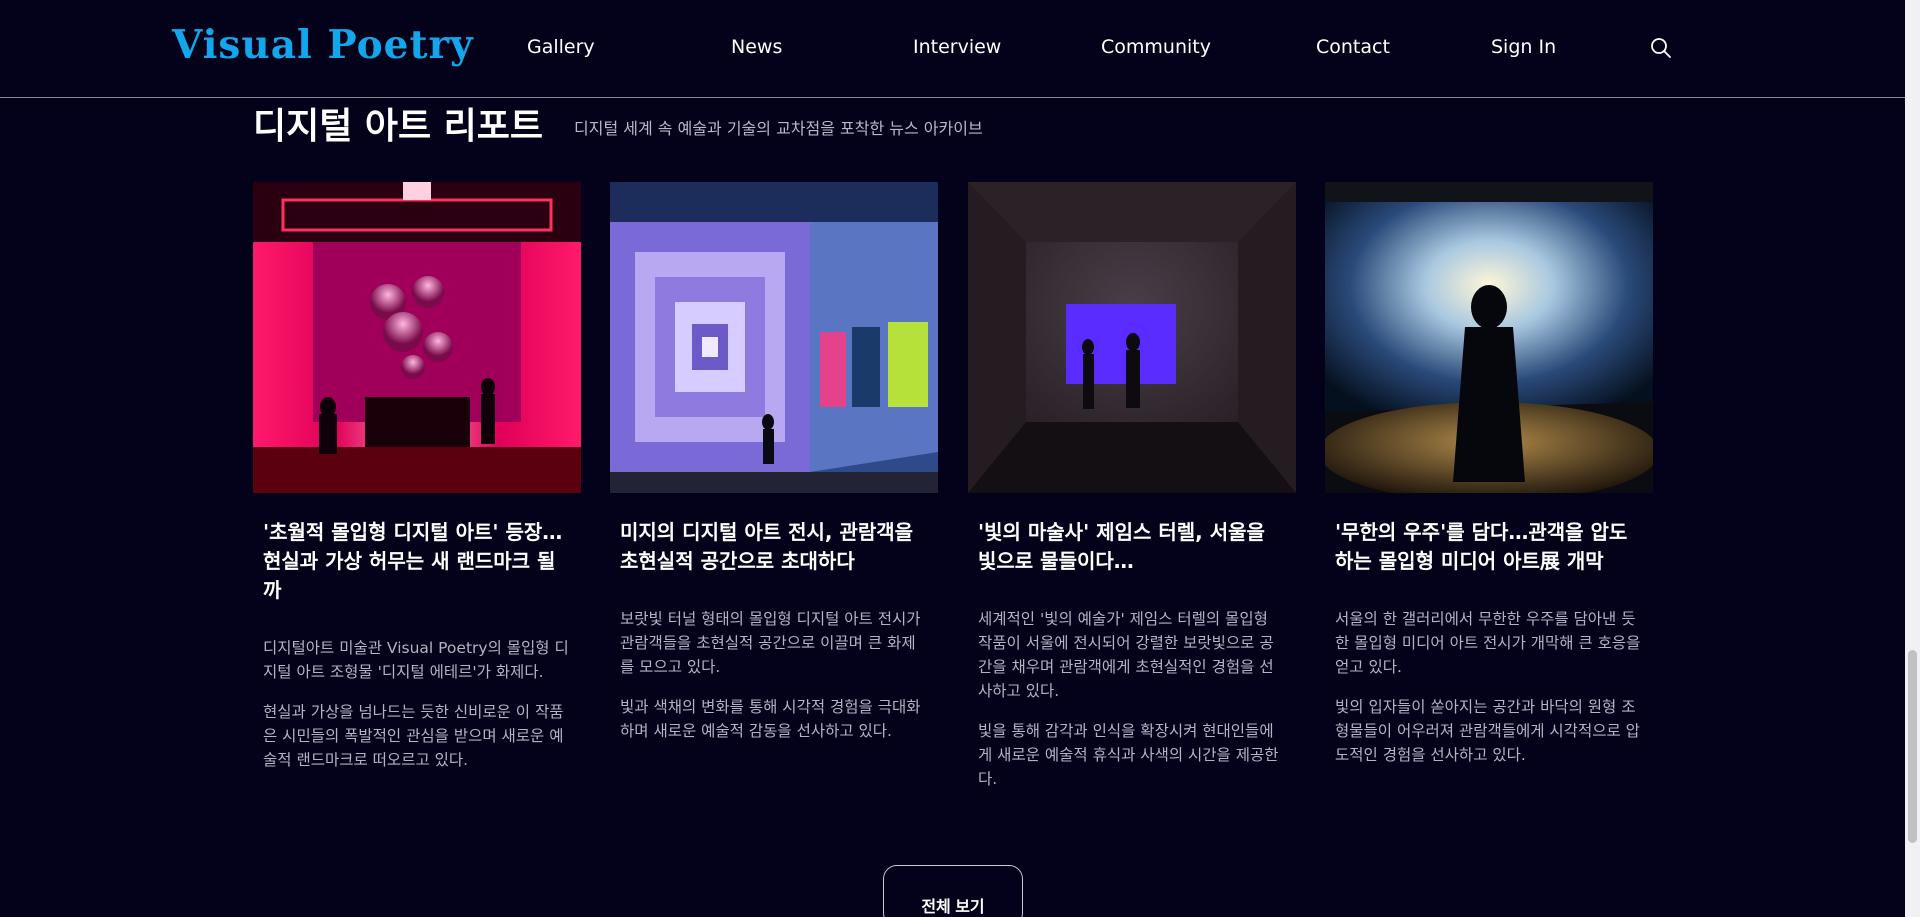  I want to click on section-subtitle: 디지털 세계 속 예술과 기술의 교차점을 포착한 뉴스 아카이브, so click(778, 128).